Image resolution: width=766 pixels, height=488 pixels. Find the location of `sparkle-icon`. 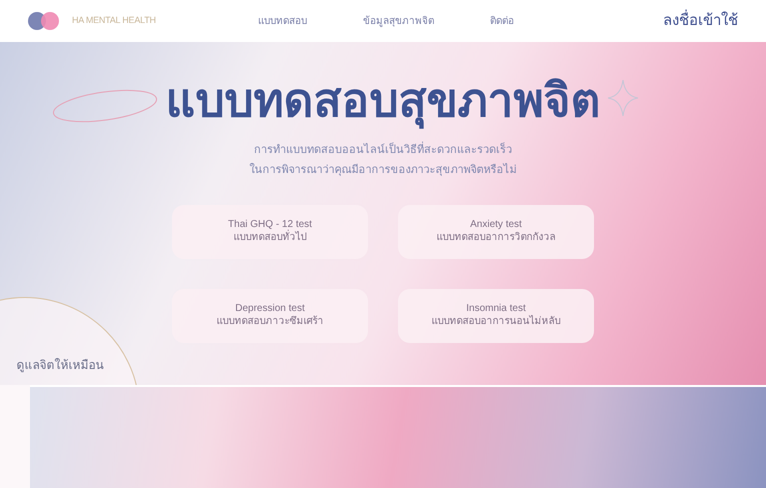

sparkle-icon is located at coordinates (623, 98).